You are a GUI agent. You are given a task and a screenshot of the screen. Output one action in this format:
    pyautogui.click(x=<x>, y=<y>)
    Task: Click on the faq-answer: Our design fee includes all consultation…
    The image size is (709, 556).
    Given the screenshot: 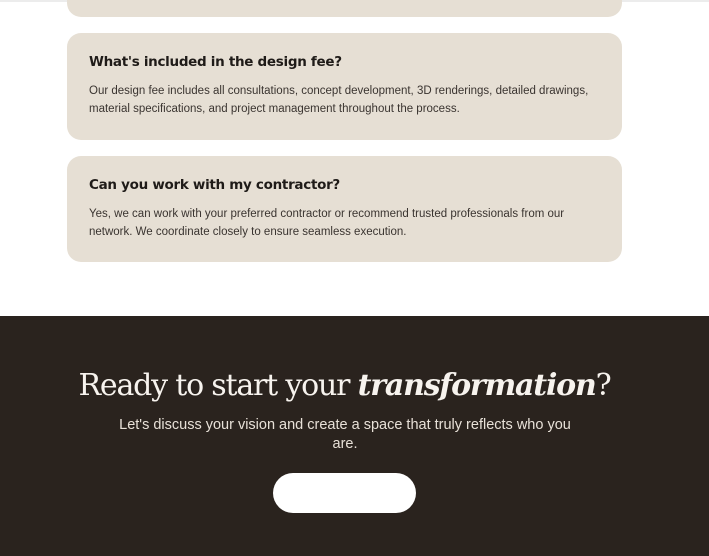 What is the action you would take?
    pyautogui.click(x=339, y=100)
    